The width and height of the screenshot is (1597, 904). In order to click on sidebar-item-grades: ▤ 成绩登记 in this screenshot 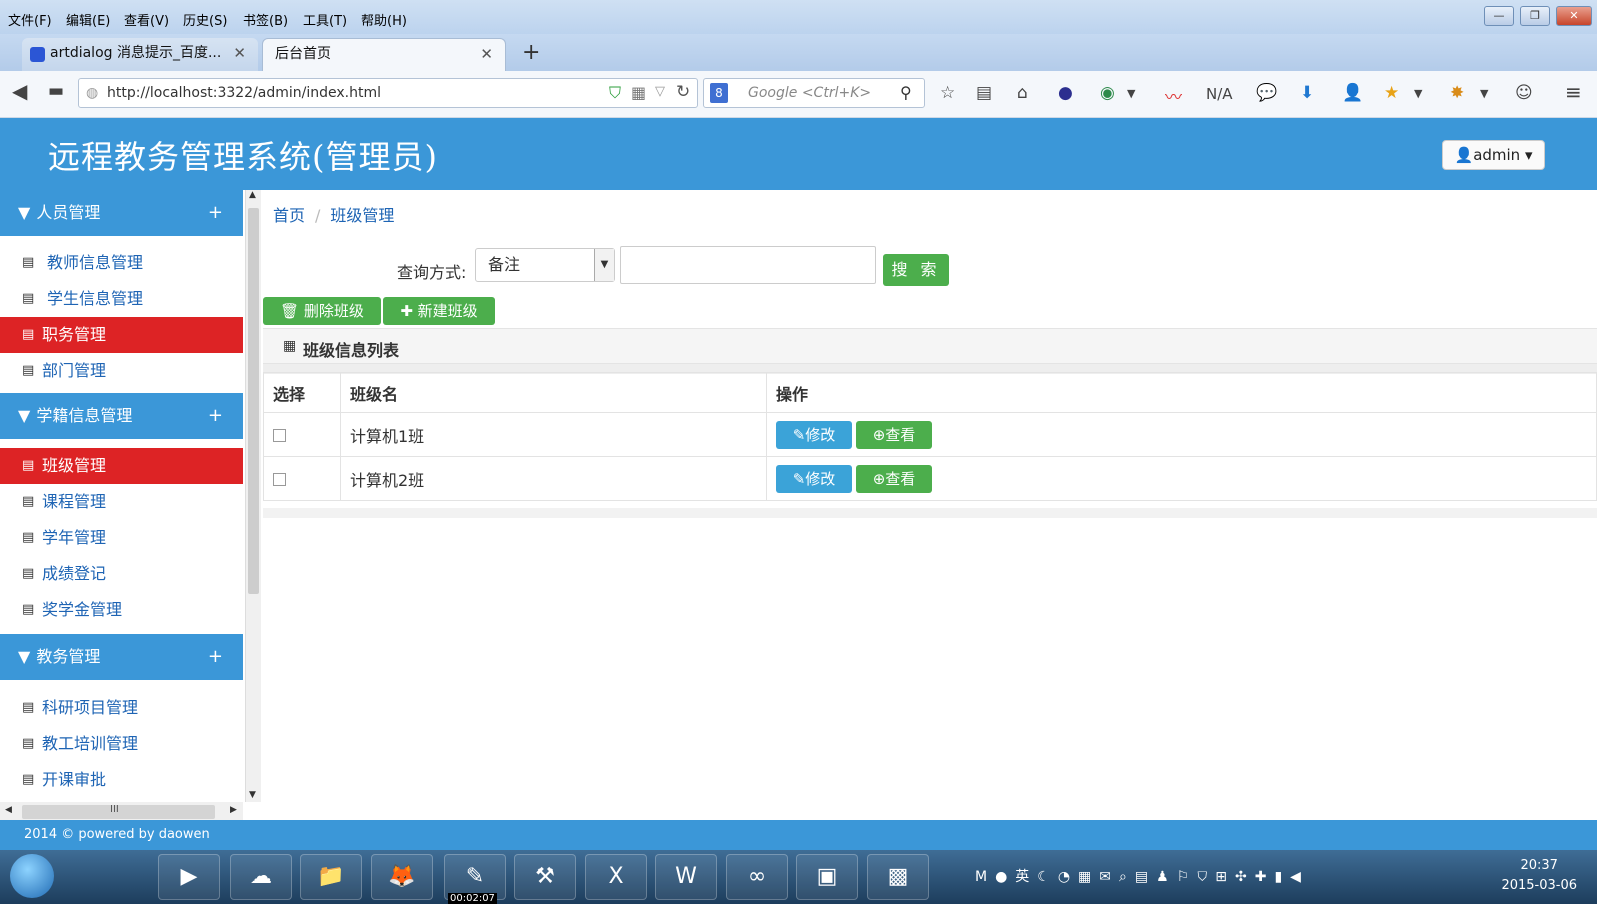, I will do `click(121, 574)`.